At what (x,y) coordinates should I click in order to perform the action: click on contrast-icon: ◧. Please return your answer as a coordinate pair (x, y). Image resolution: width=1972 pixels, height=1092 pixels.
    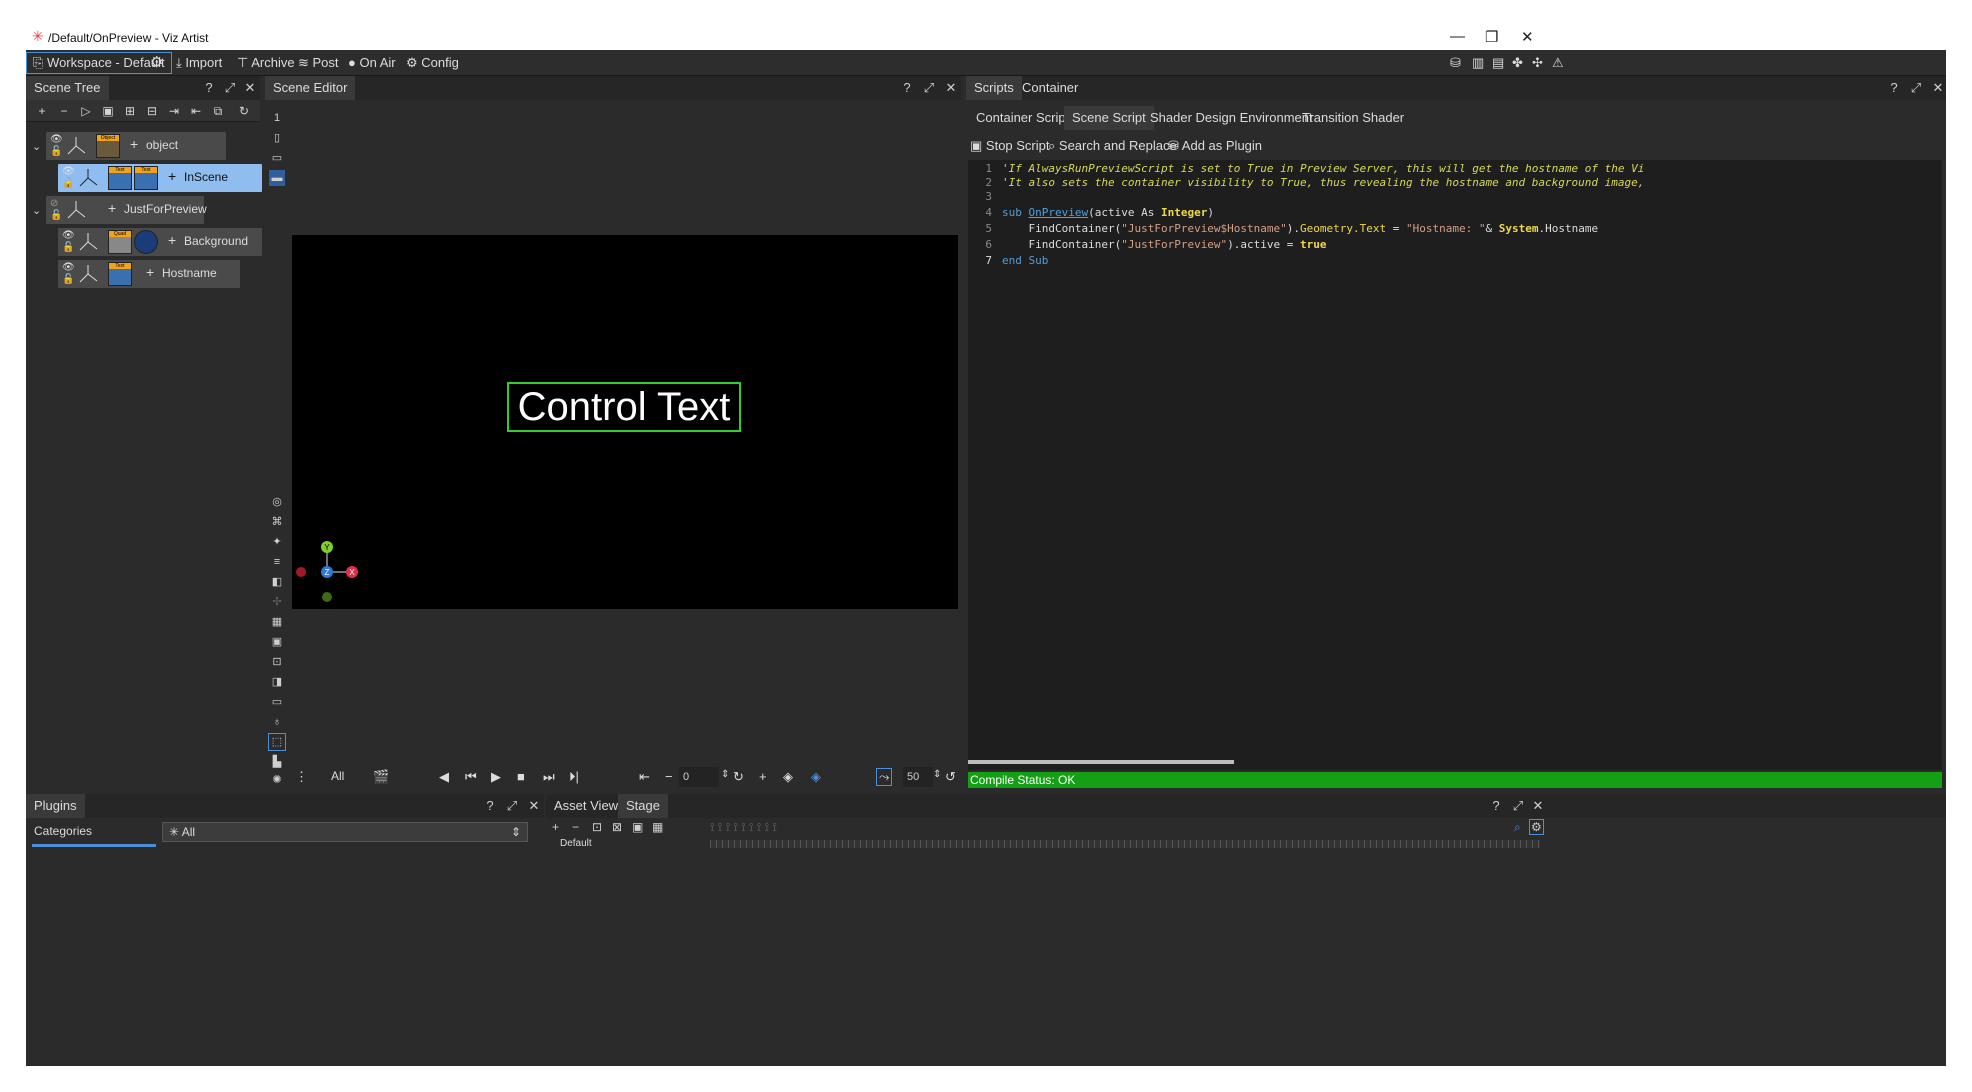
    Looking at the image, I should click on (277, 582).